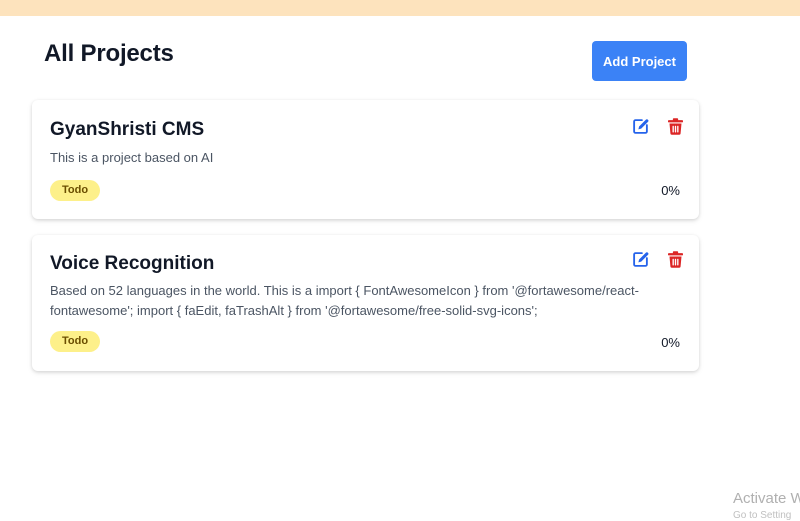 This screenshot has height=521, width=800. Describe the element at coordinates (132, 157) in the screenshot. I see `project-description: This is a project based on AI` at that location.